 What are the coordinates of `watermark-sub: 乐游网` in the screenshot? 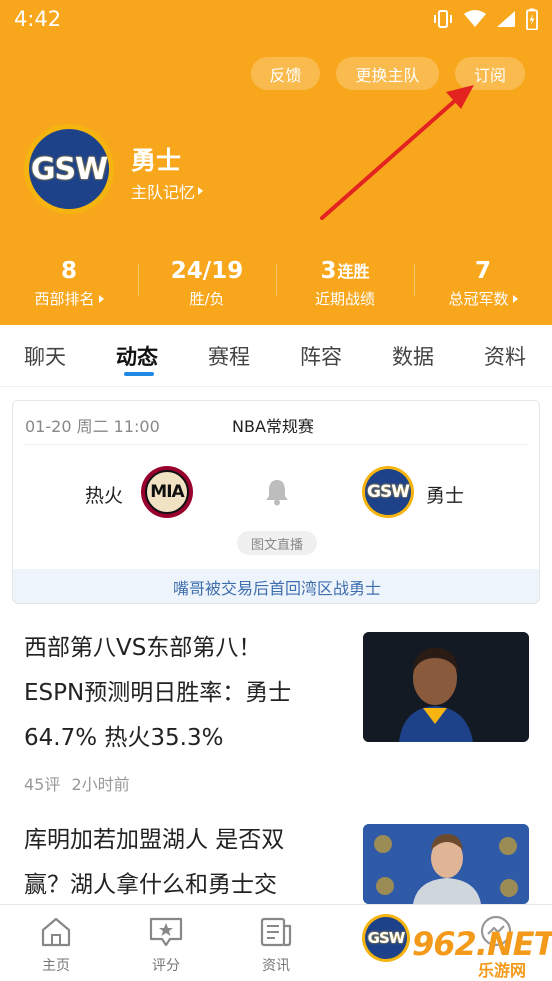 It's located at (502, 970).